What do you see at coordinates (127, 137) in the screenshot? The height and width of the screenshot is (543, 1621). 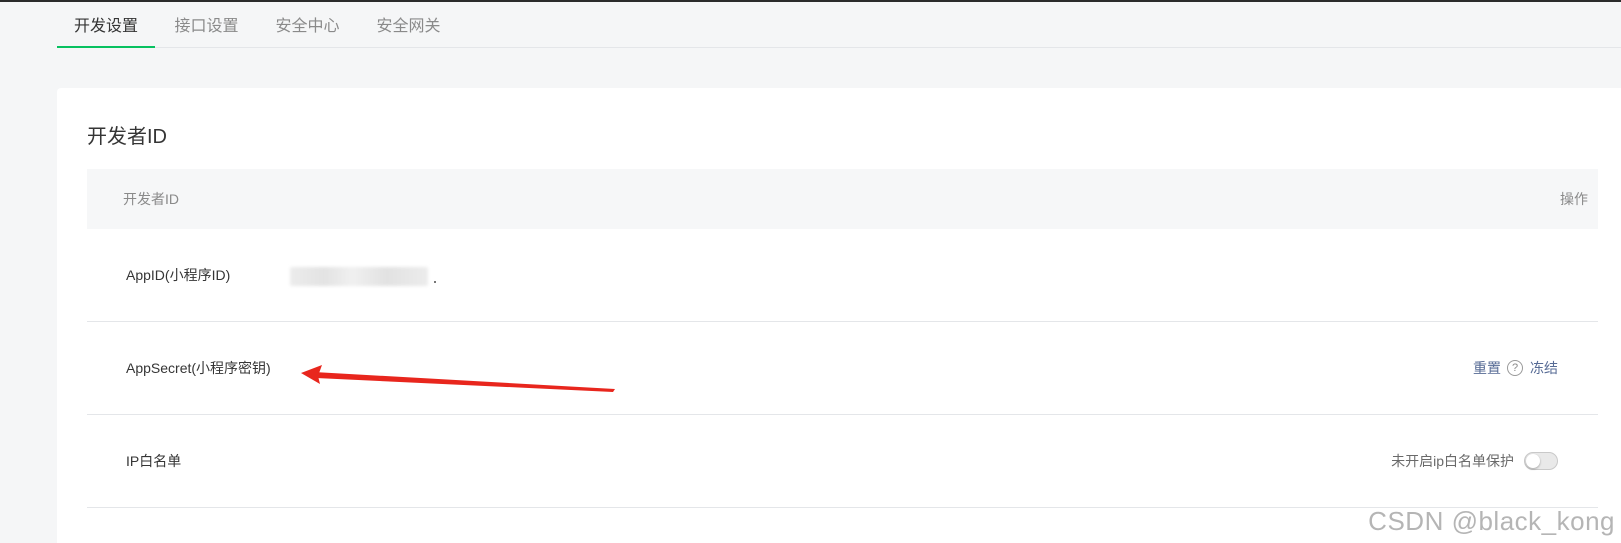 I see `card-title: 开发者ID` at bounding box center [127, 137].